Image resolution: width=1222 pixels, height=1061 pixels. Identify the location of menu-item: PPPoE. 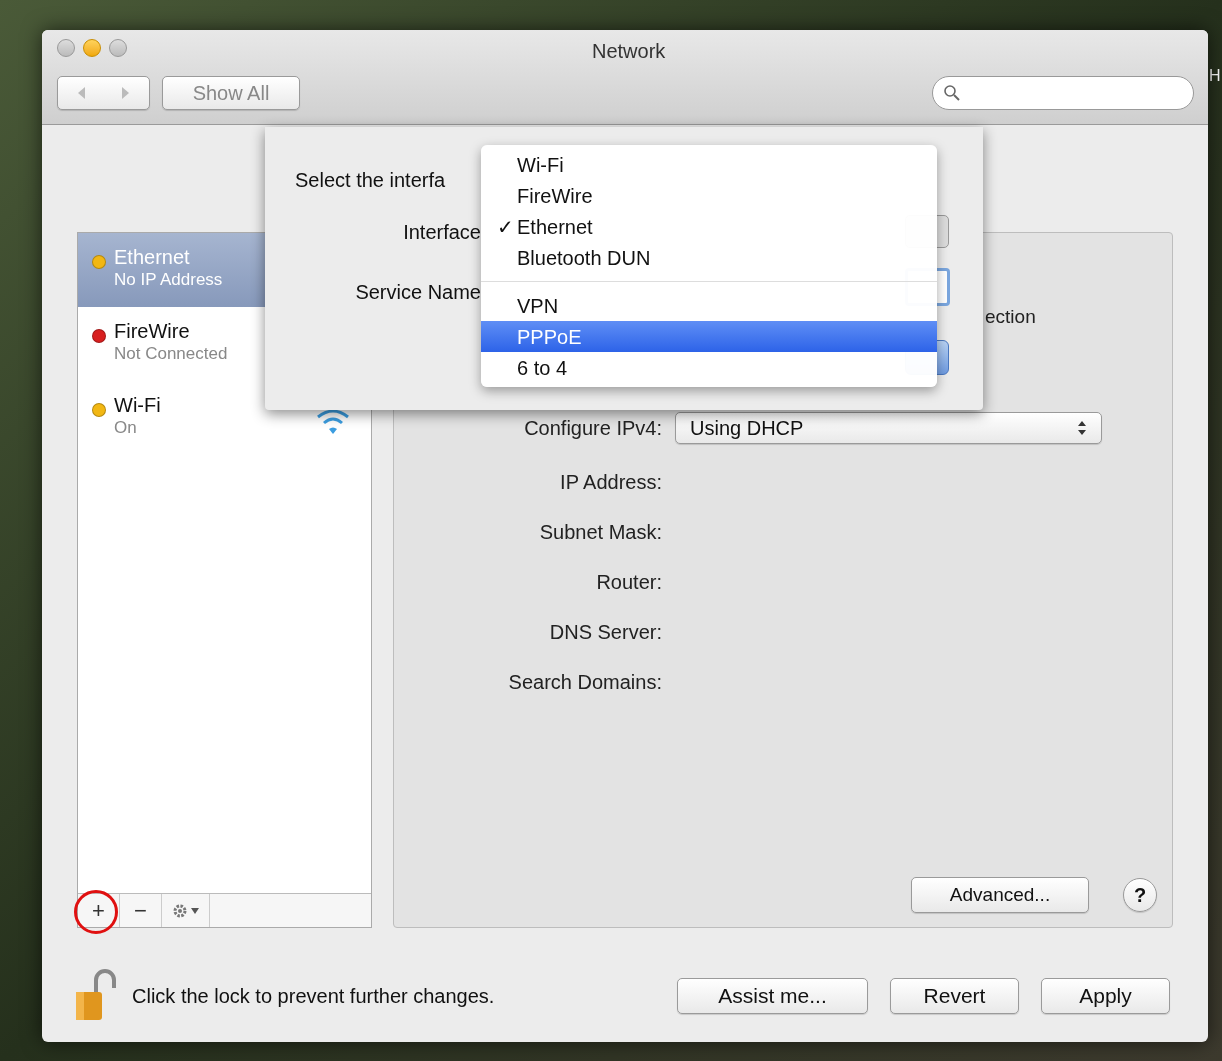
(709, 336).